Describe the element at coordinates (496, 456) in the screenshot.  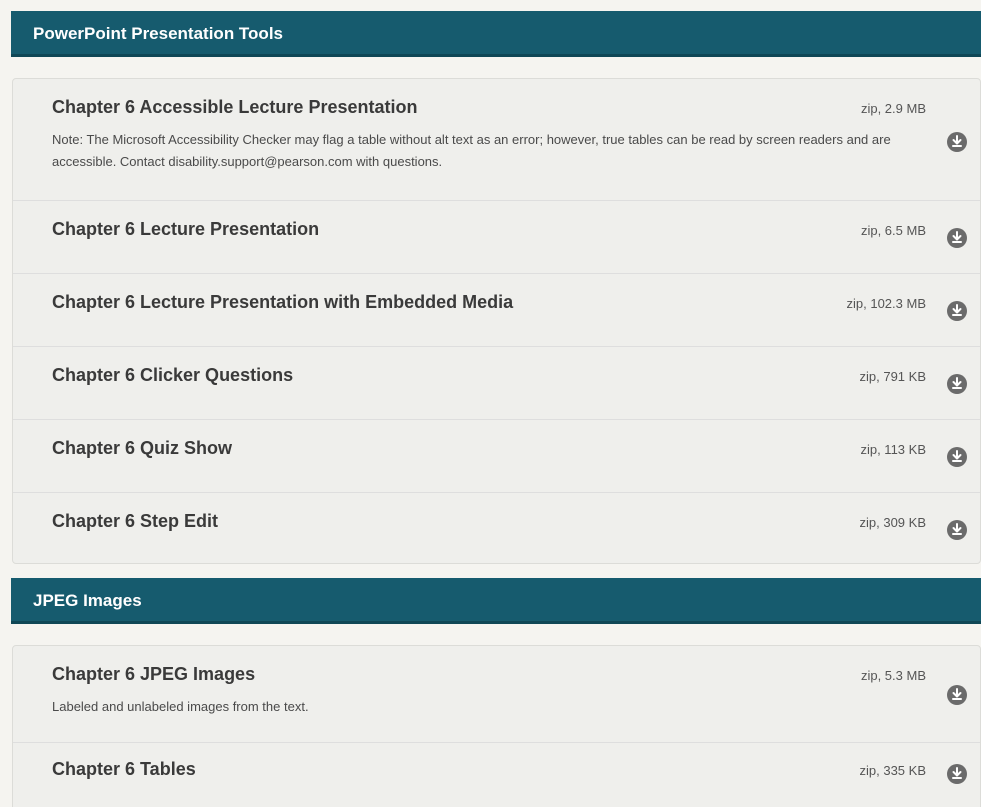
I see `resource-row: Chapter 6 Quiz Show zip, 113 KB` at that location.